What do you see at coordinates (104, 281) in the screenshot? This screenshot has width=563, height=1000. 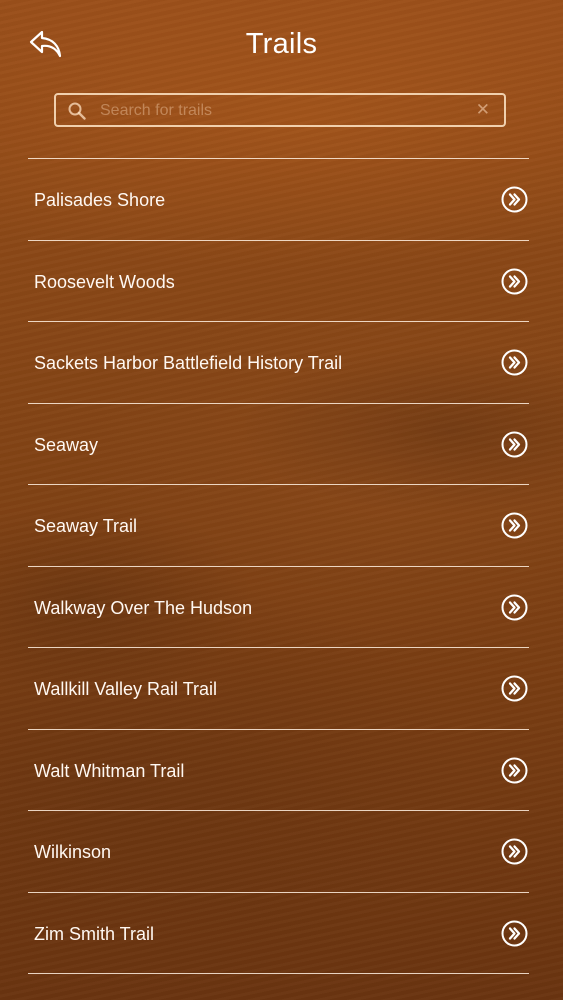 I see `trail-name: Roosevelt Woods` at bounding box center [104, 281].